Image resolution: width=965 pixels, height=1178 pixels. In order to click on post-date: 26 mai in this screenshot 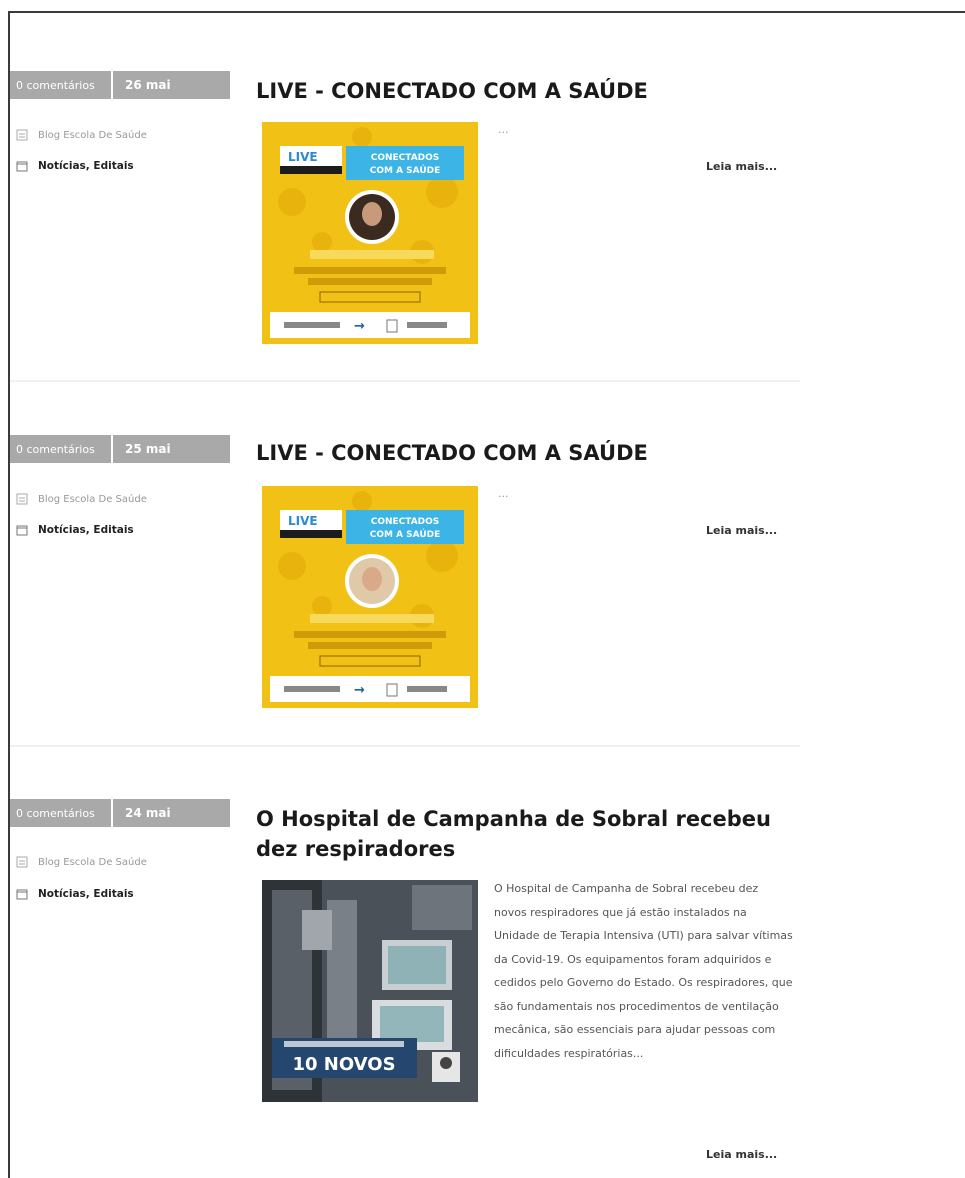, I will do `click(148, 85)`.